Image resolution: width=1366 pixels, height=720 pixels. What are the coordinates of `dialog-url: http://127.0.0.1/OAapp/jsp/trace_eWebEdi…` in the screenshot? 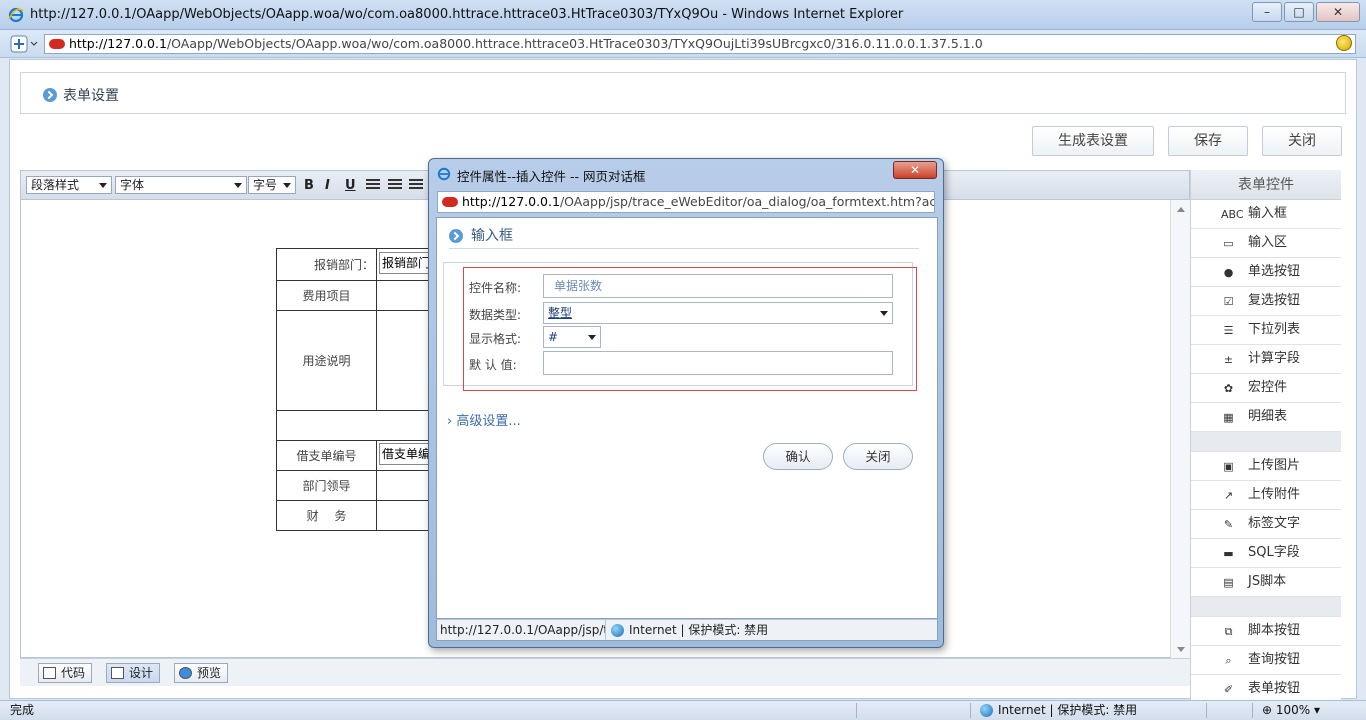 It's located at (686, 202).